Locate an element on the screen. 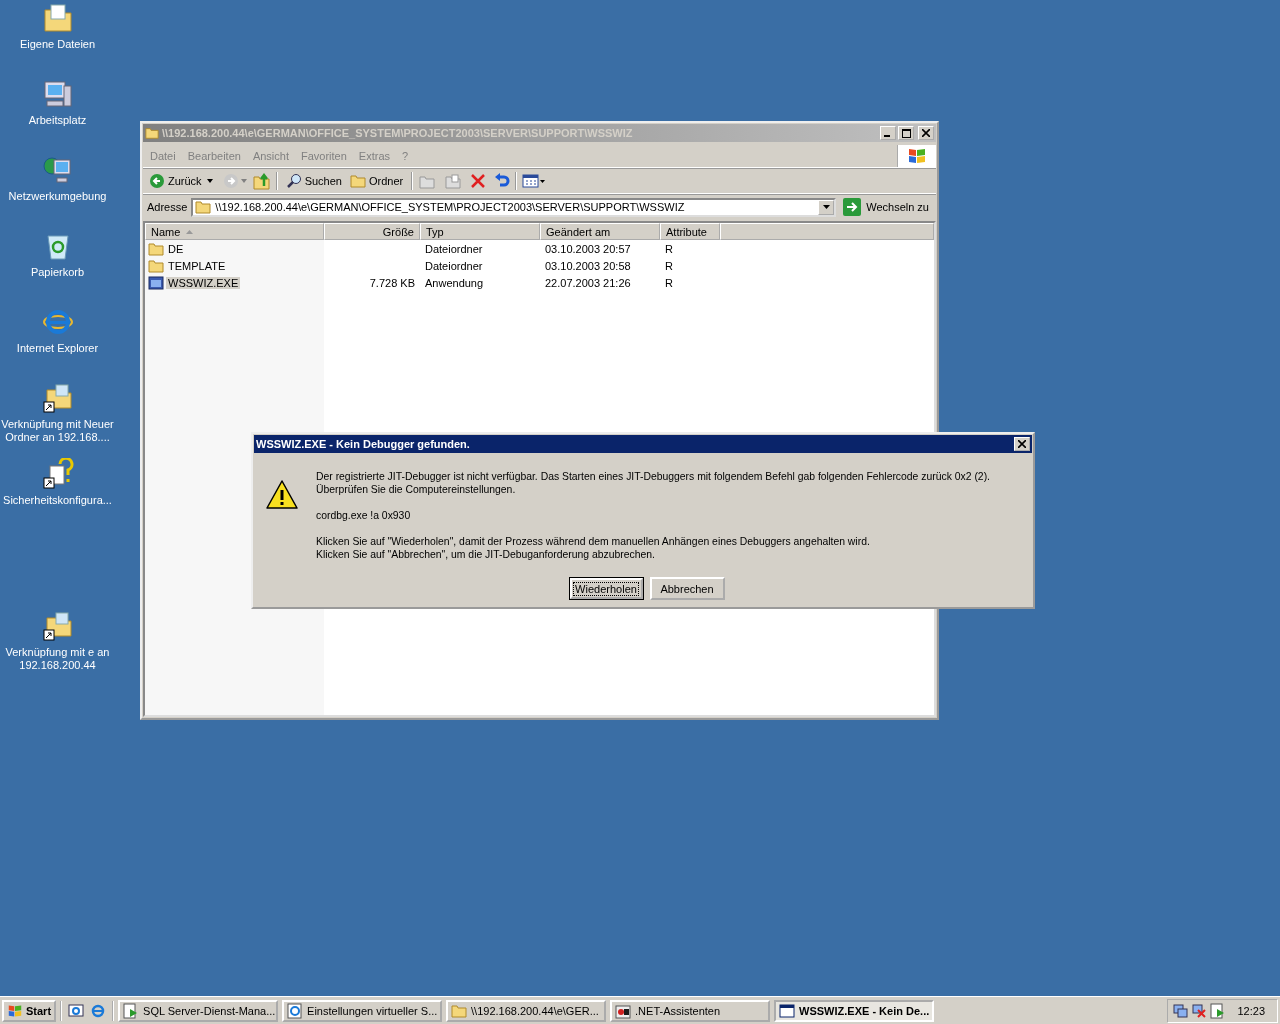  dialog-button: Wiederholen is located at coordinates (606, 588).